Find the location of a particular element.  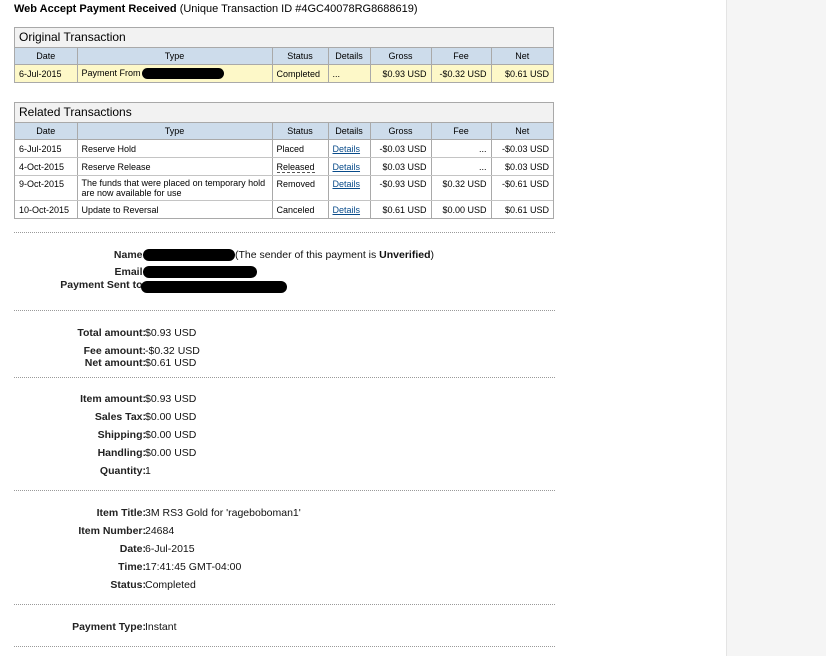

payment-sent-to-row: Payment Sent to: is located at coordinates (314, 285).